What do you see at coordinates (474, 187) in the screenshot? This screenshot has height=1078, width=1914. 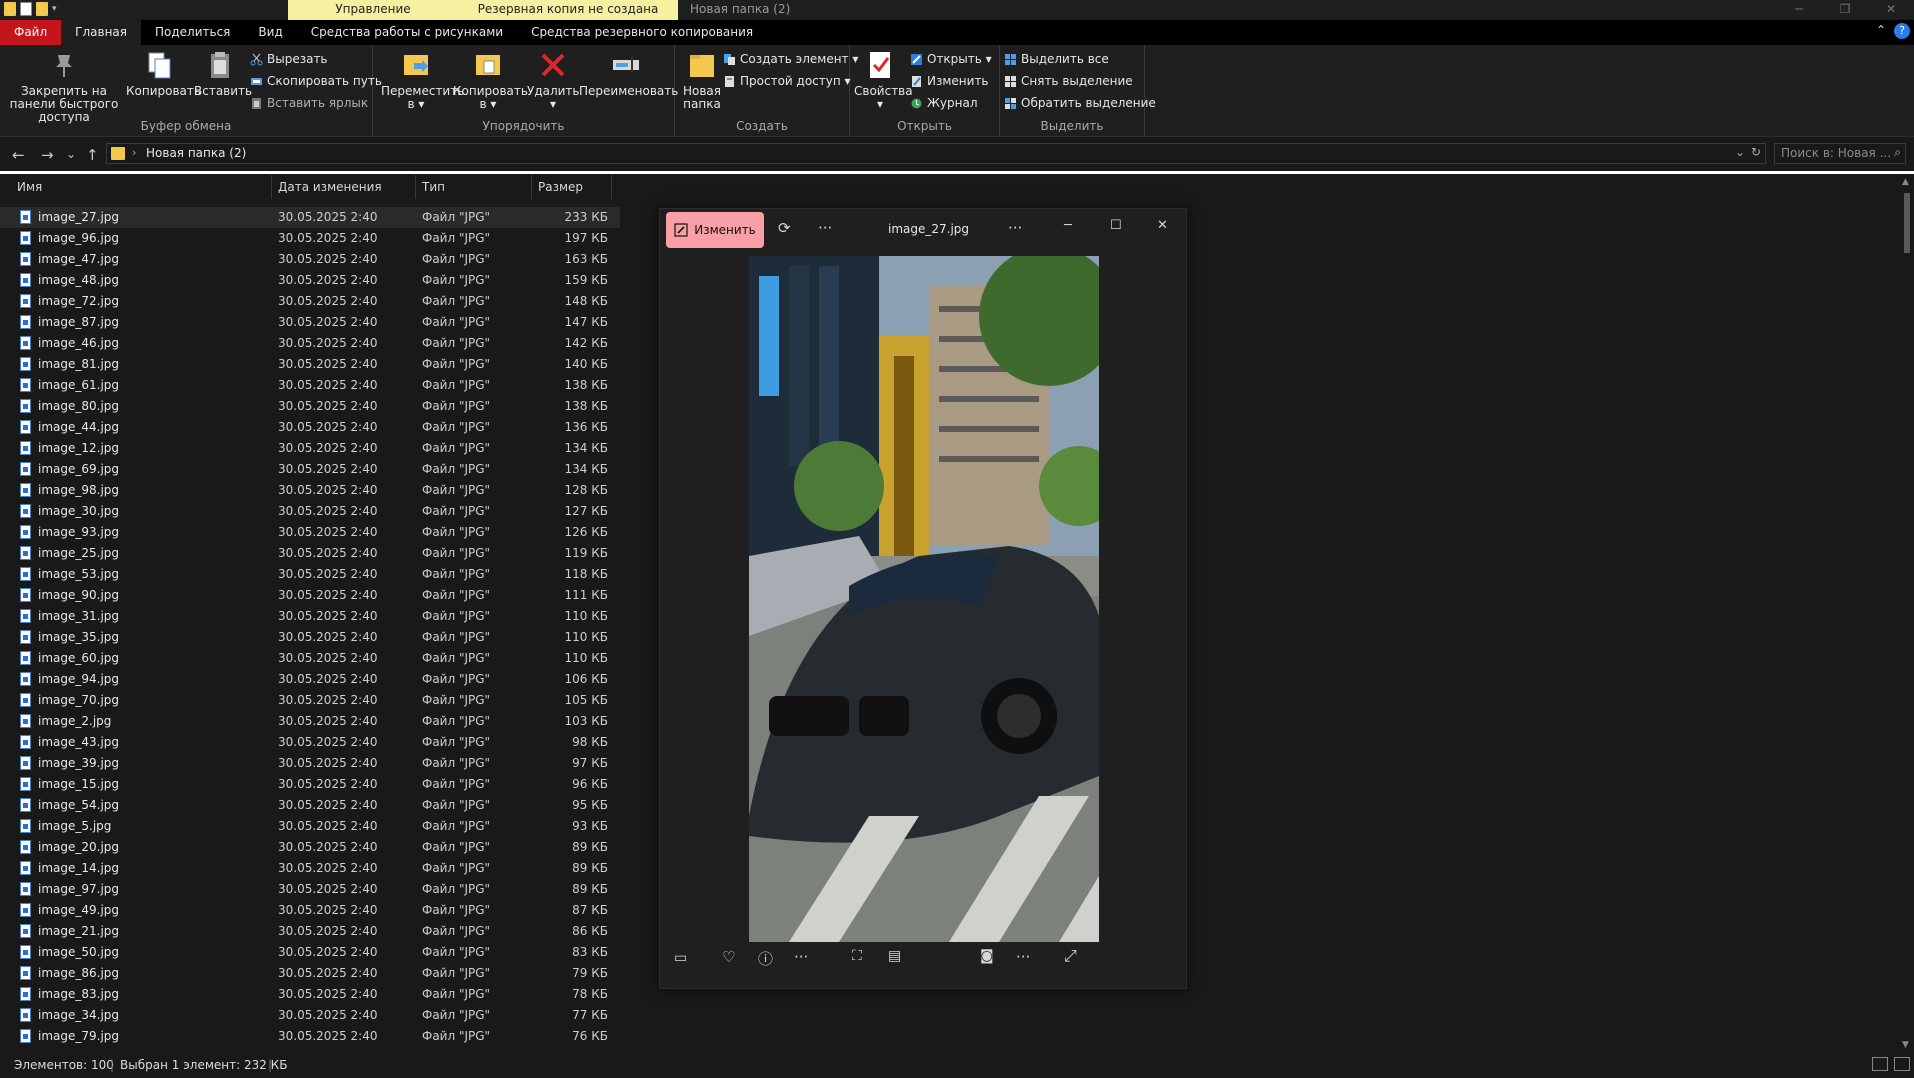 I see `column-header-type: Тип` at bounding box center [474, 187].